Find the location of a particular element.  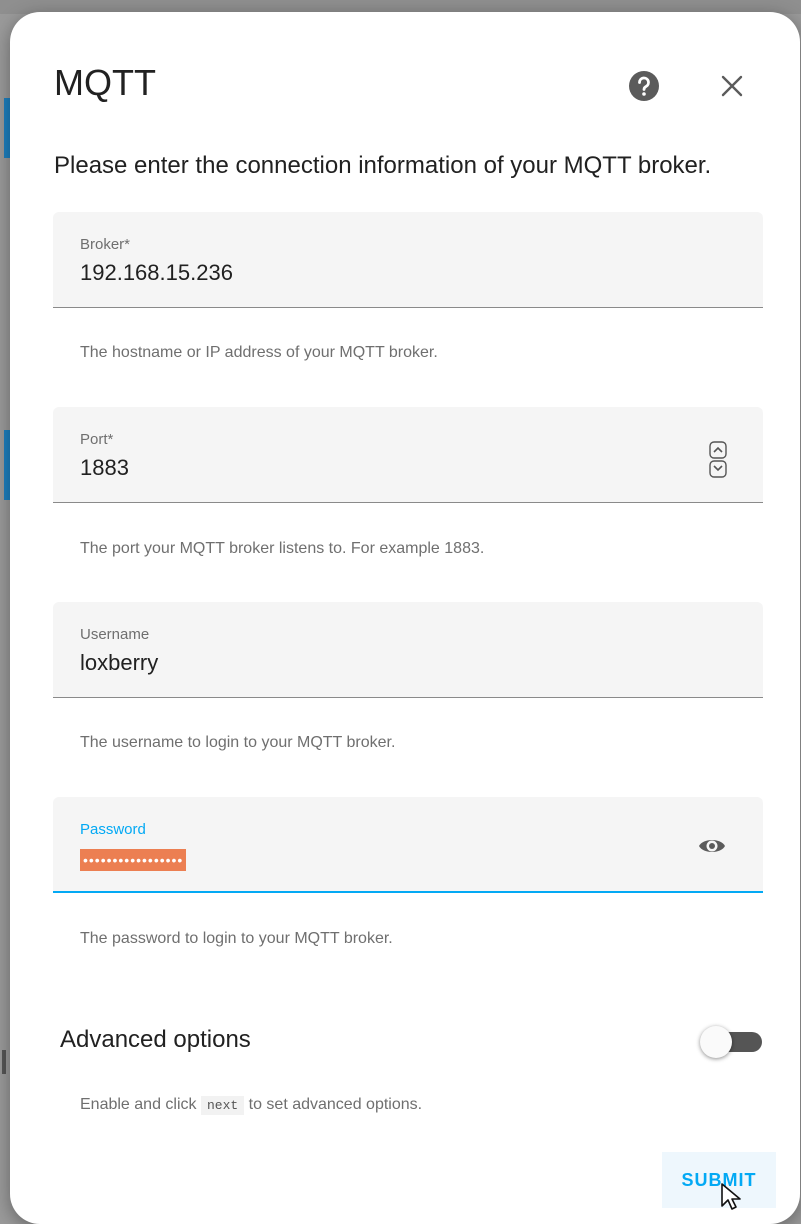

background-mark is located at coordinates (4, 1062).